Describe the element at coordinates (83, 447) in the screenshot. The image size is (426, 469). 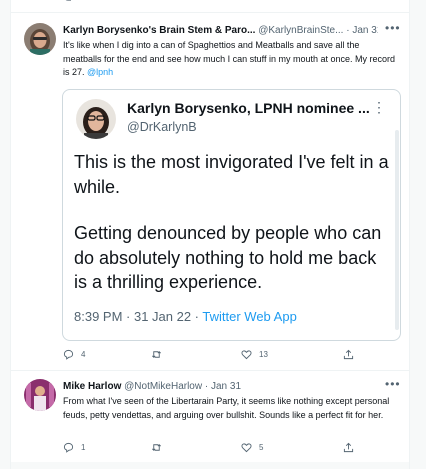
I see `reply-count: 1` at that location.